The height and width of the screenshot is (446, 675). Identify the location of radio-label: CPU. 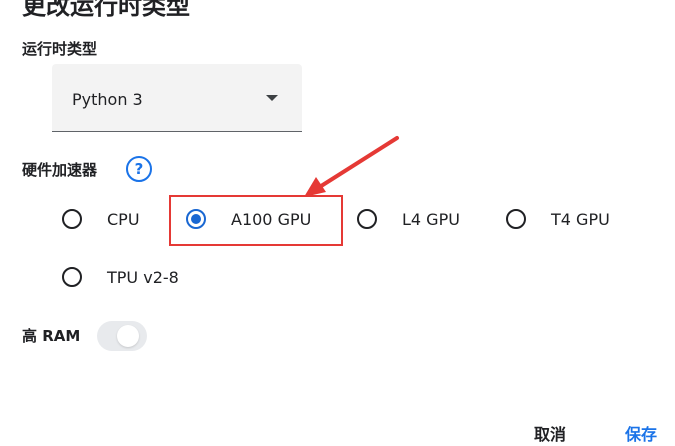
(123, 219).